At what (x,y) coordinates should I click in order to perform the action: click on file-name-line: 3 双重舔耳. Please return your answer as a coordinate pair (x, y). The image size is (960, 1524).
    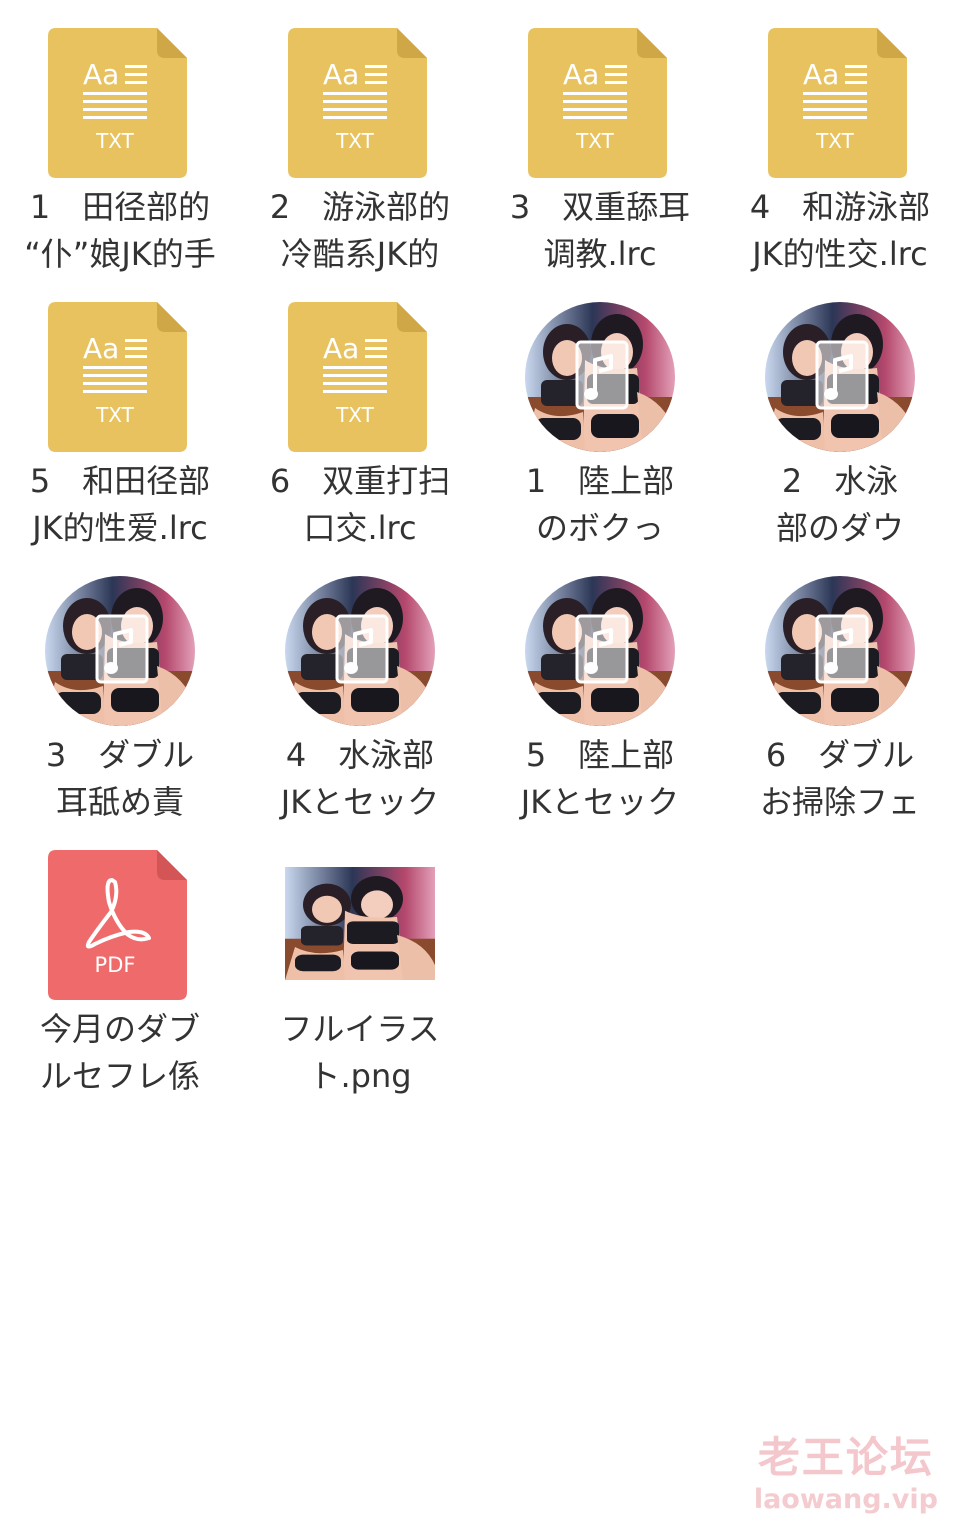
    Looking at the image, I should click on (600, 207).